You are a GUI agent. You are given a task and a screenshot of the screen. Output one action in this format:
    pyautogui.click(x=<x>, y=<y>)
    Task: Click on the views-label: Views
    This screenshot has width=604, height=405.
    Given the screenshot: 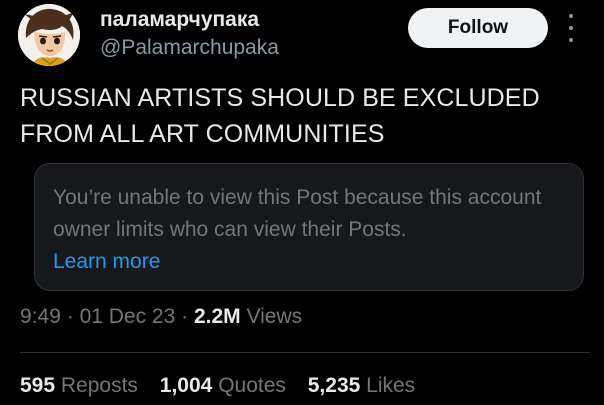 What is the action you would take?
    pyautogui.click(x=274, y=316)
    